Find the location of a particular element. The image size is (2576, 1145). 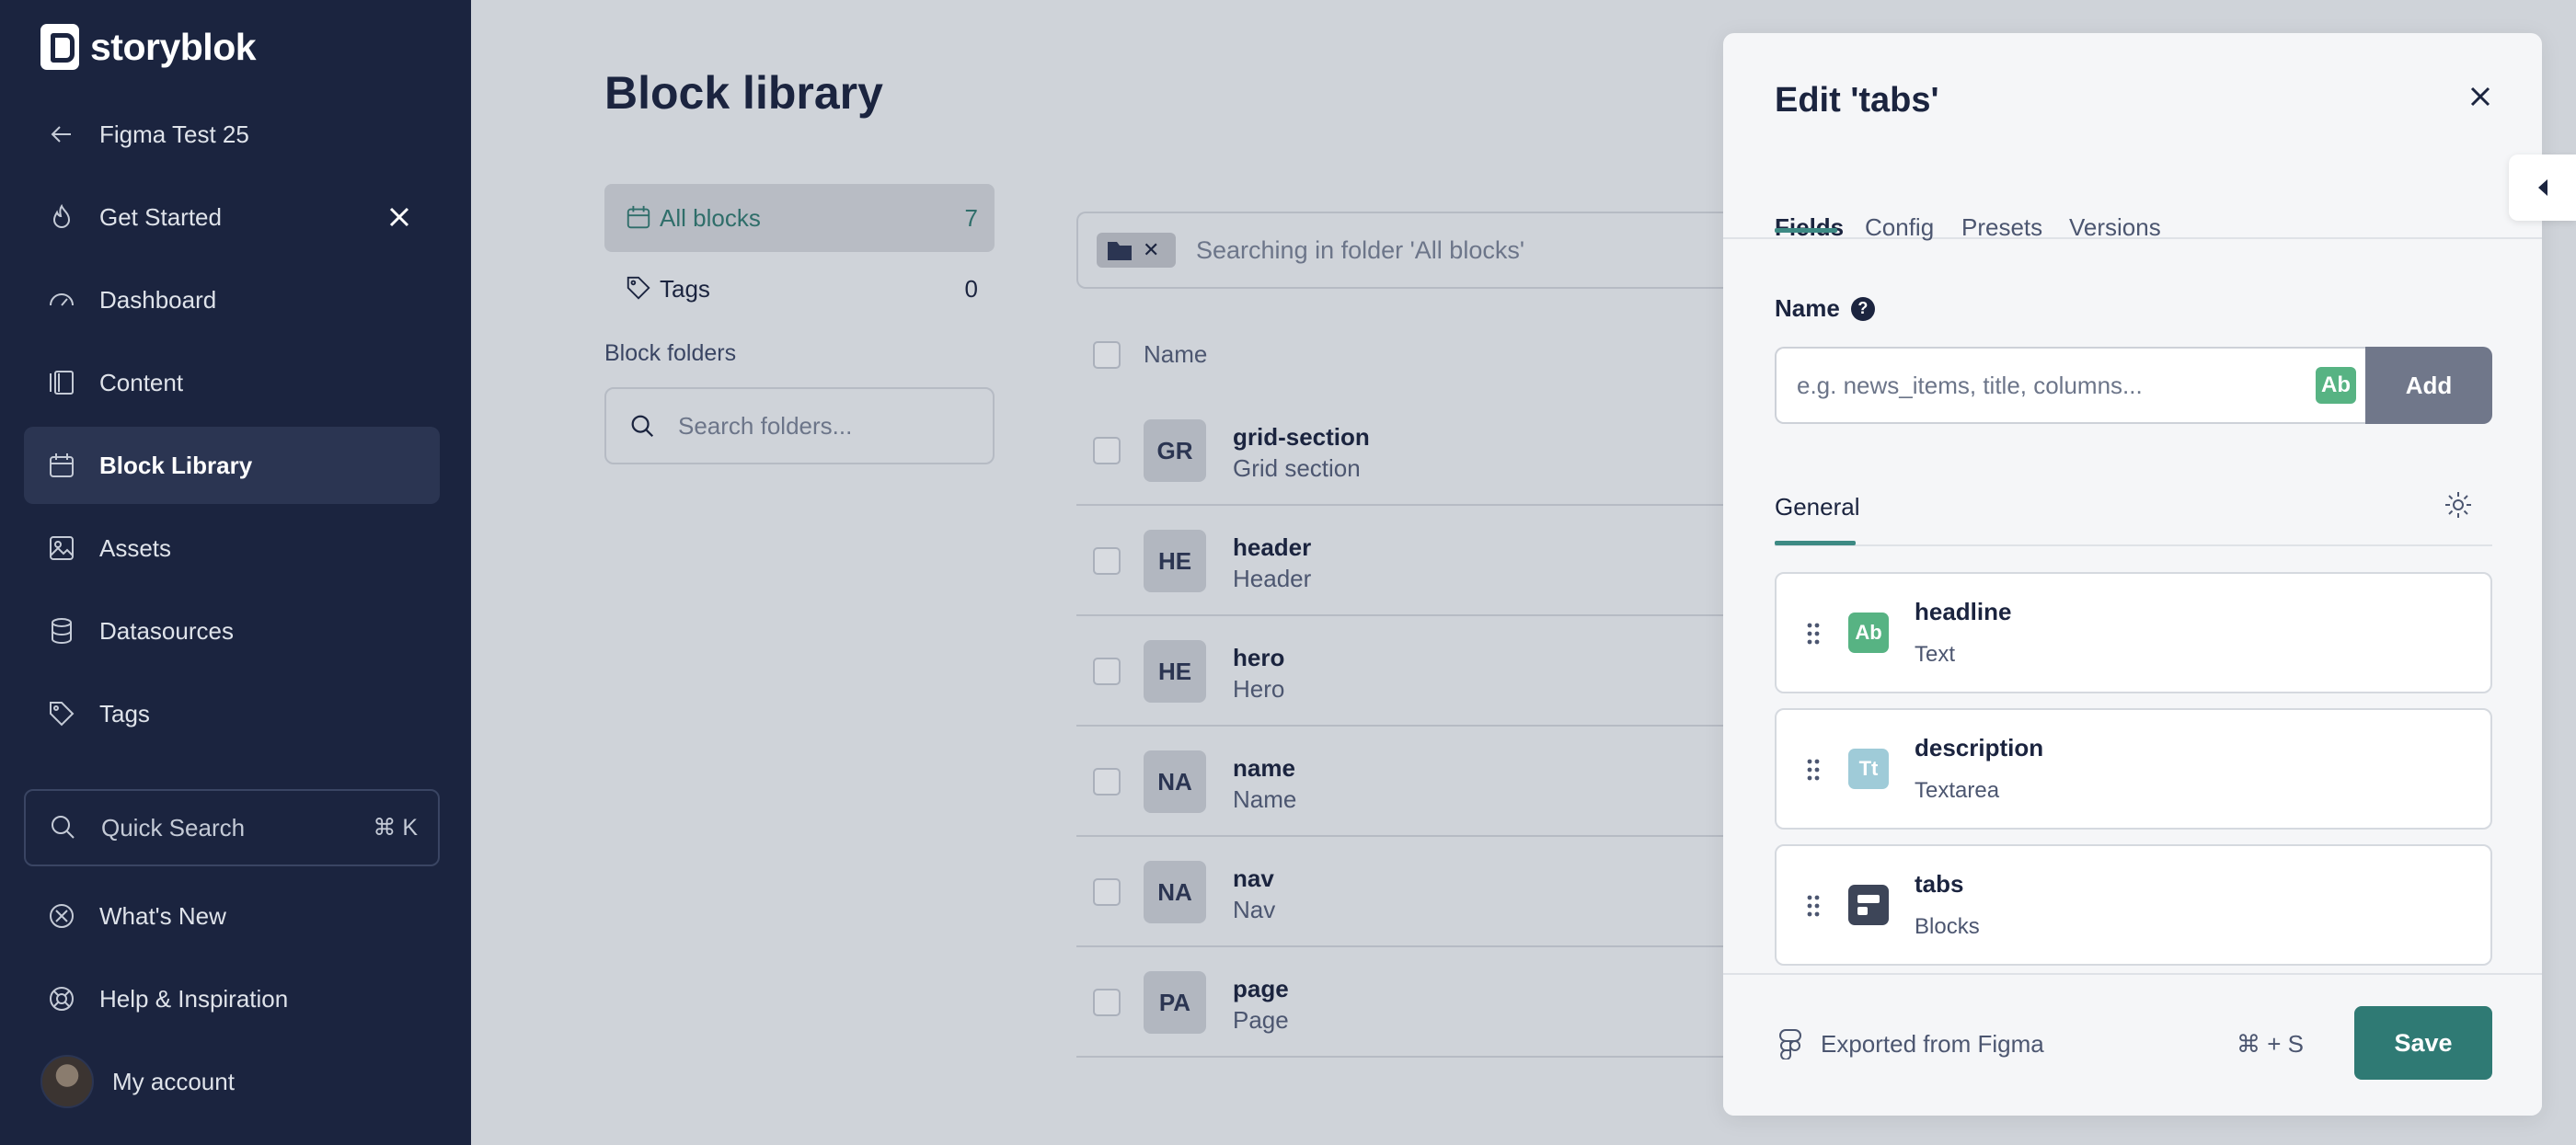

library-nav-count: 0 is located at coordinates (971, 288).